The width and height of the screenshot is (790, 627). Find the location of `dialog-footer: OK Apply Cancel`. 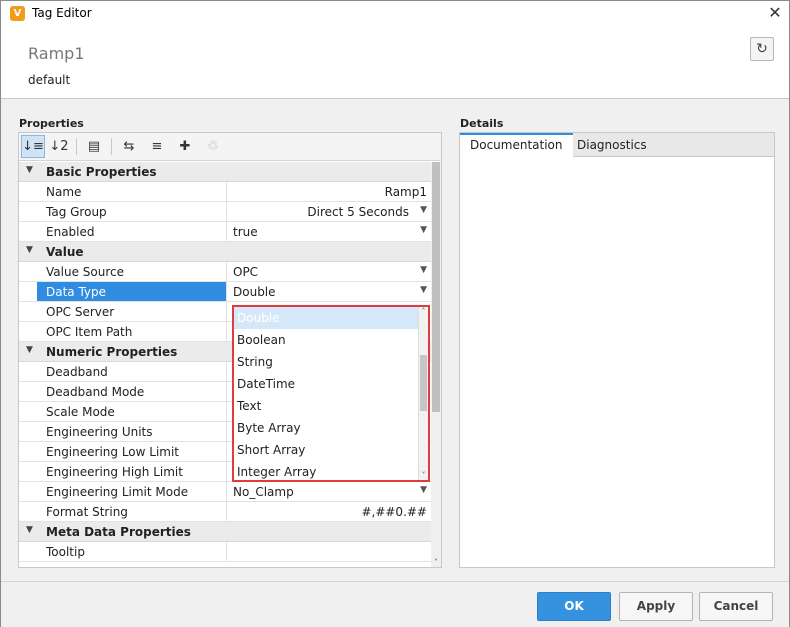

dialog-footer: OK Apply Cancel is located at coordinates (395, 604).